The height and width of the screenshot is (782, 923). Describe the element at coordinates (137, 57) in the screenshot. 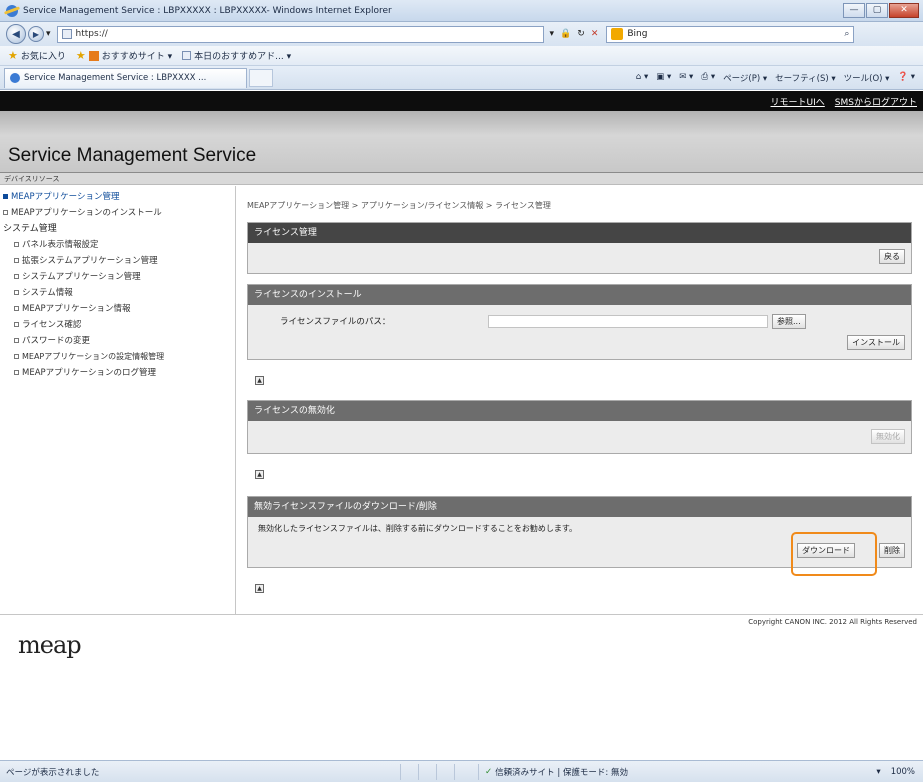

I see `fav-item-label: おすすめサイト ▾` at that location.